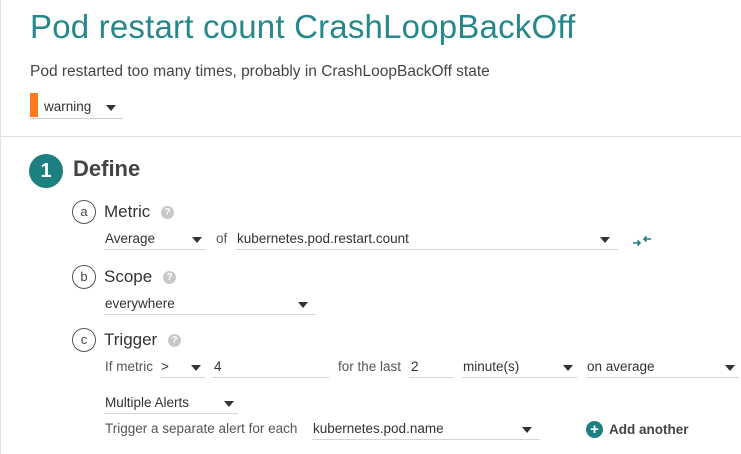  I want to click on scope-value: everywhere, so click(140, 303).